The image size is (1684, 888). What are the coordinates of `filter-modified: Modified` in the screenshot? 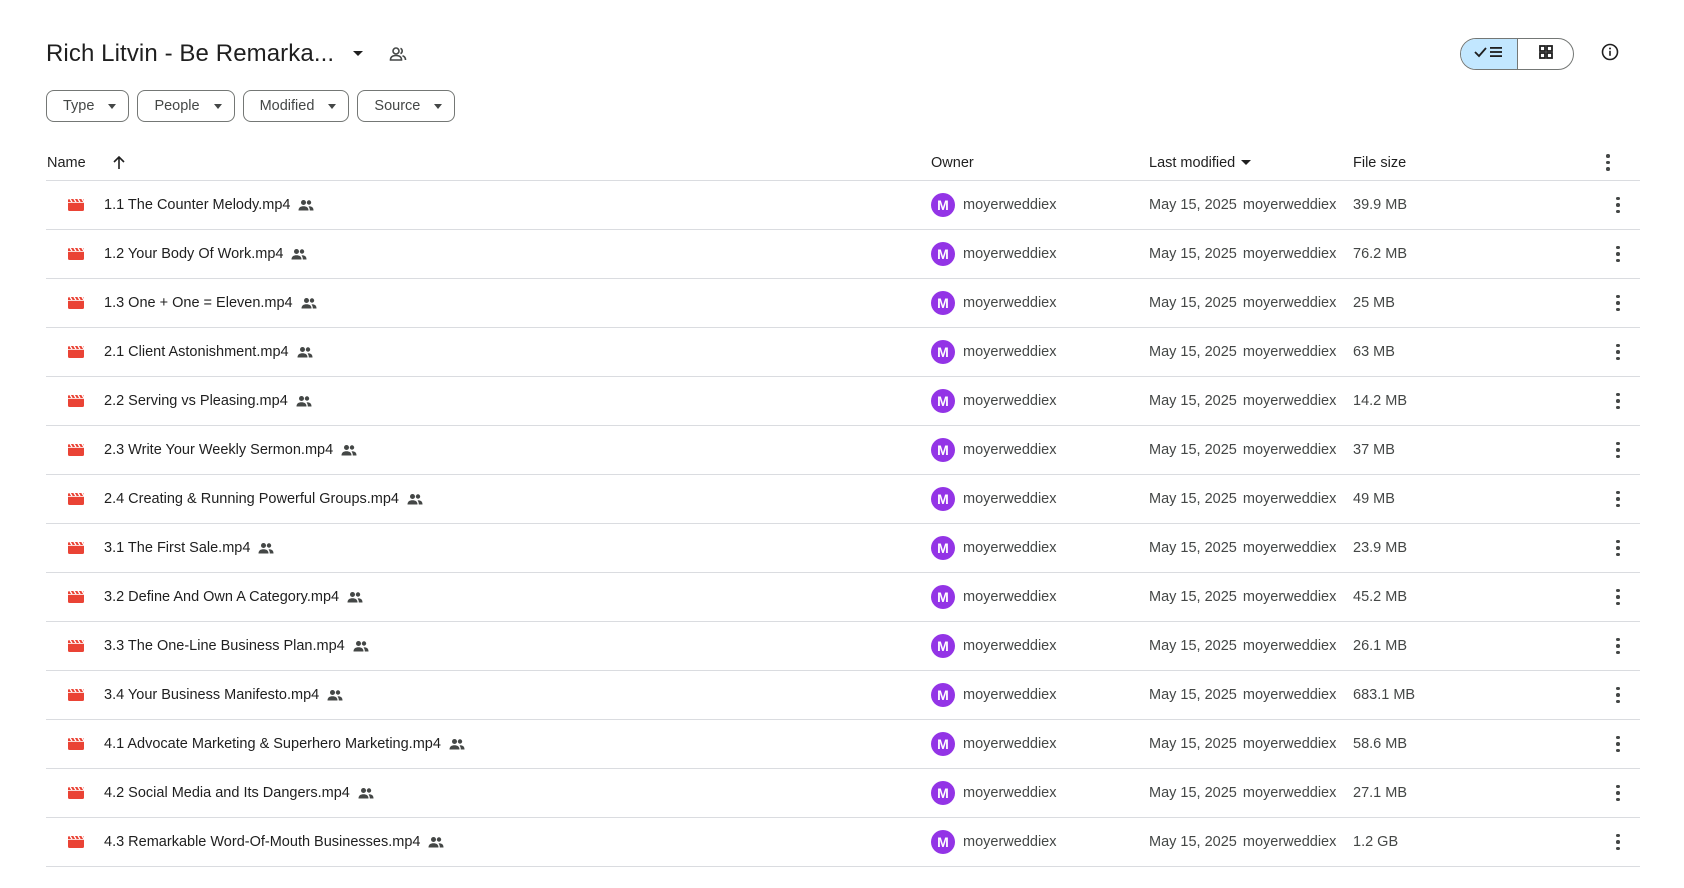 It's located at (296, 106).